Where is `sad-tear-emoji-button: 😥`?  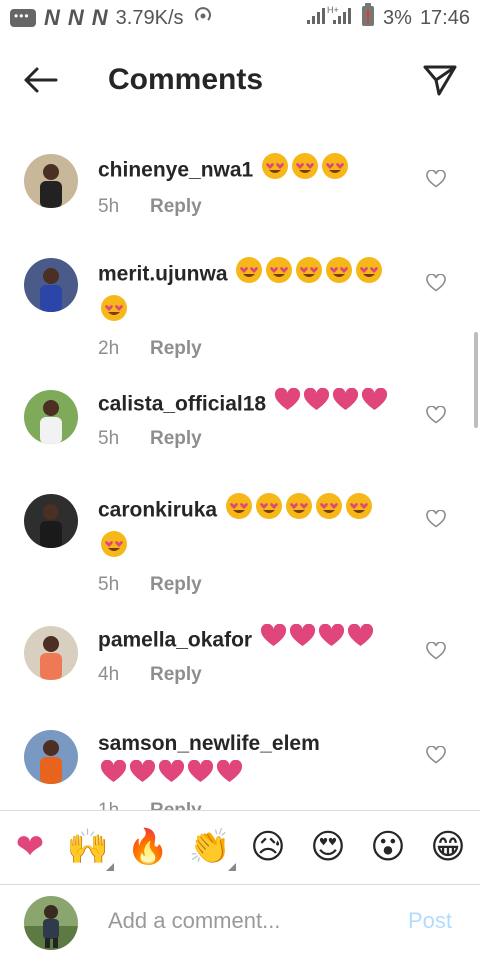
sad-tear-emoji-button: 😥 is located at coordinates (268, 847).